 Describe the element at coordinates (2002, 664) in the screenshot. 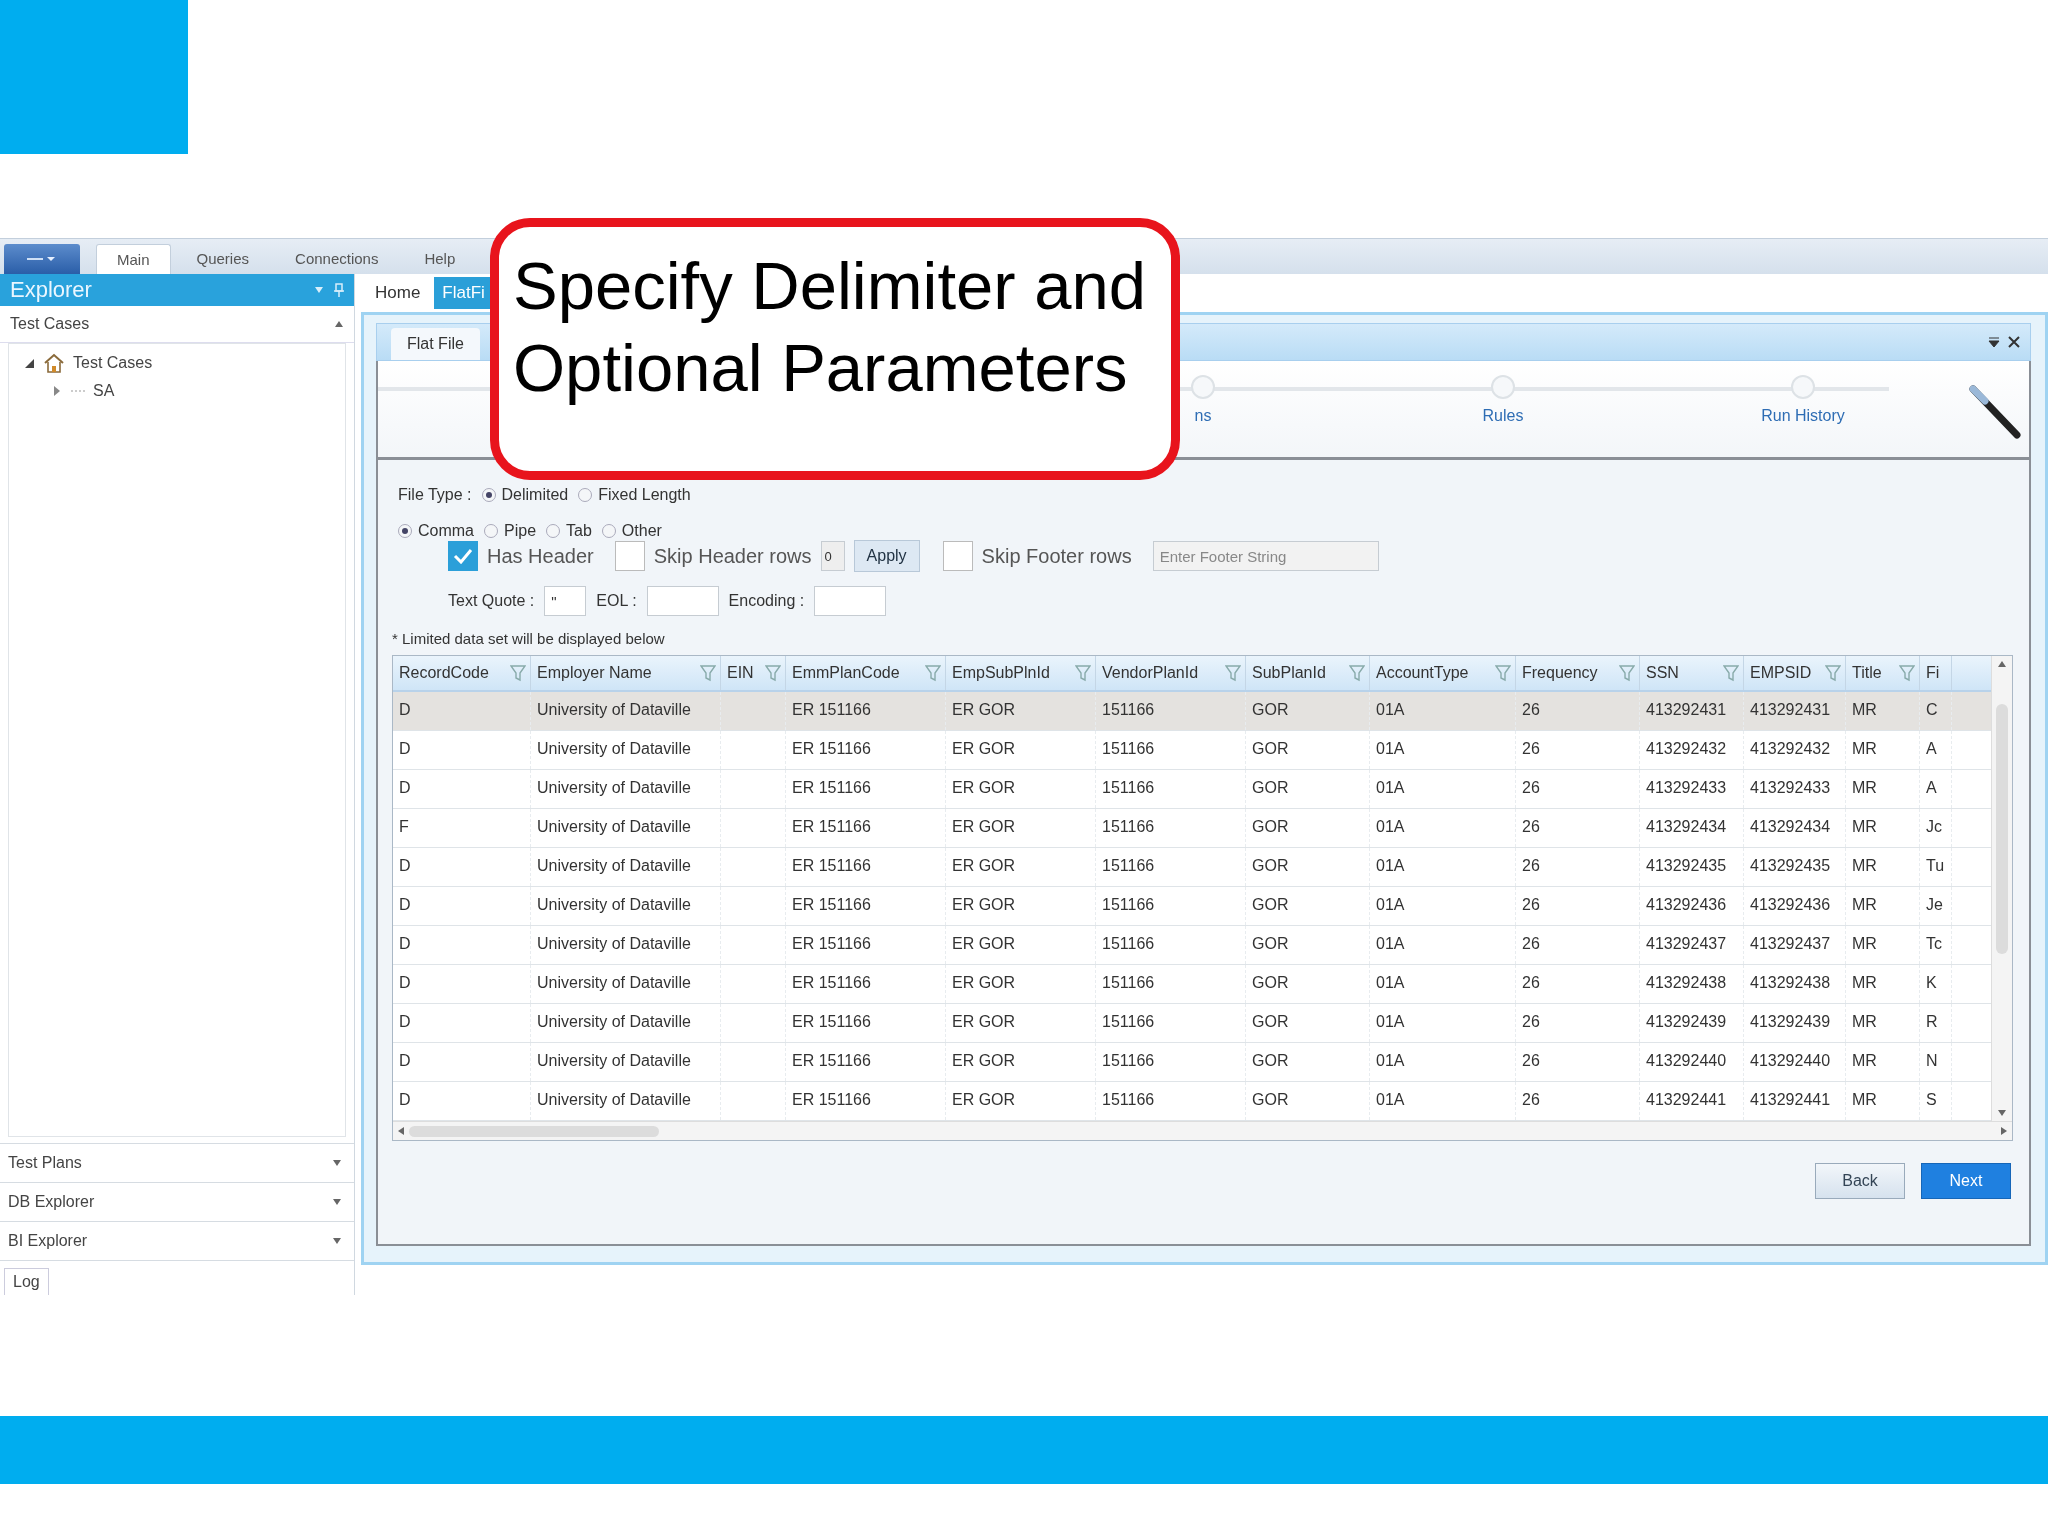

I see `scroll-up-icon` at that location.